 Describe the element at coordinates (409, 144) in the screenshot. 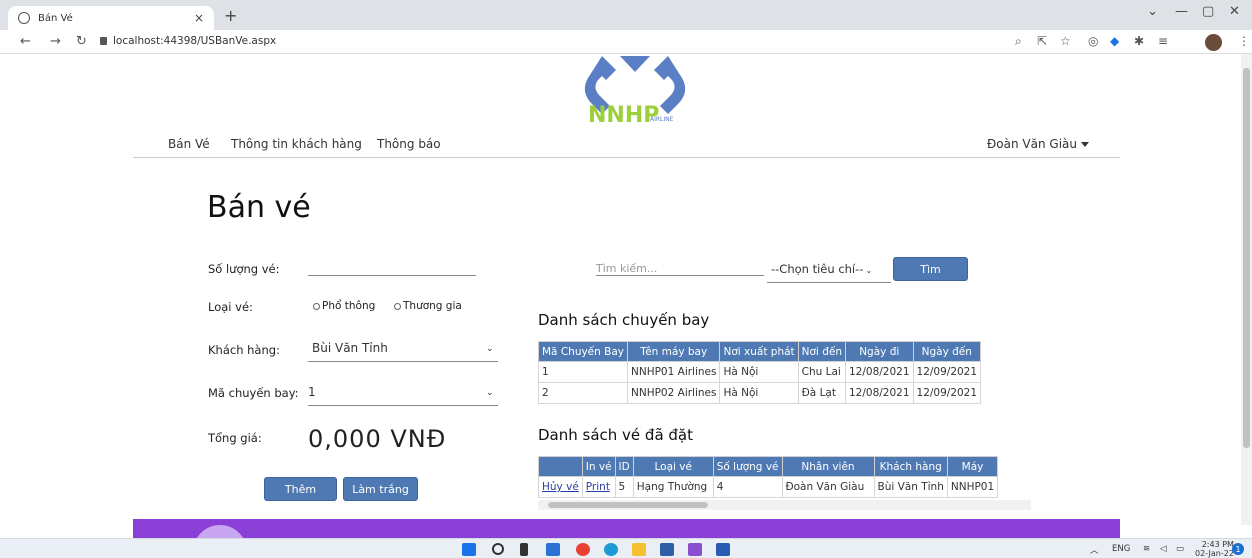

I see `nav-thong-bao: Thông báo` at that location.